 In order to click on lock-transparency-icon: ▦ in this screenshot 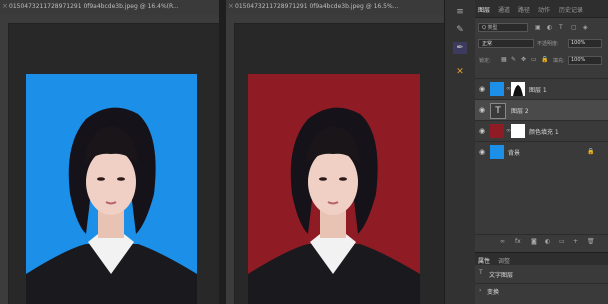, I will do `click(504, 59)`.